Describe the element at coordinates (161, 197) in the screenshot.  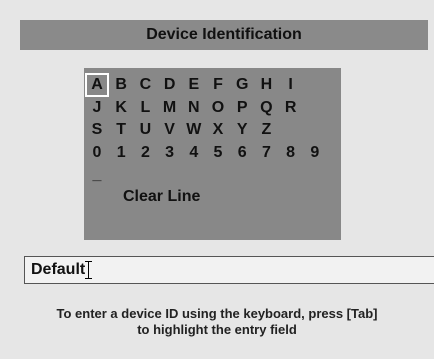
I see `clear-line-button: Clear Line` at that location.